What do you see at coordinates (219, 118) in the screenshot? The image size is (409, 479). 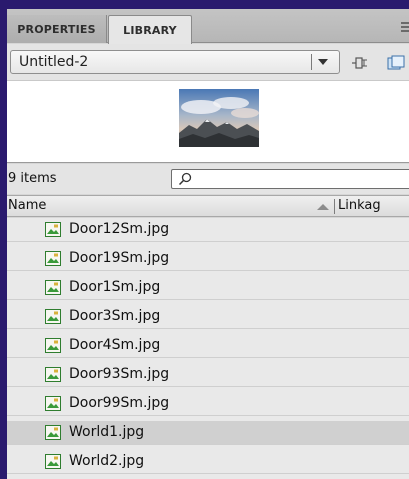 I see `preview-image` at bounding box center [219, 118].